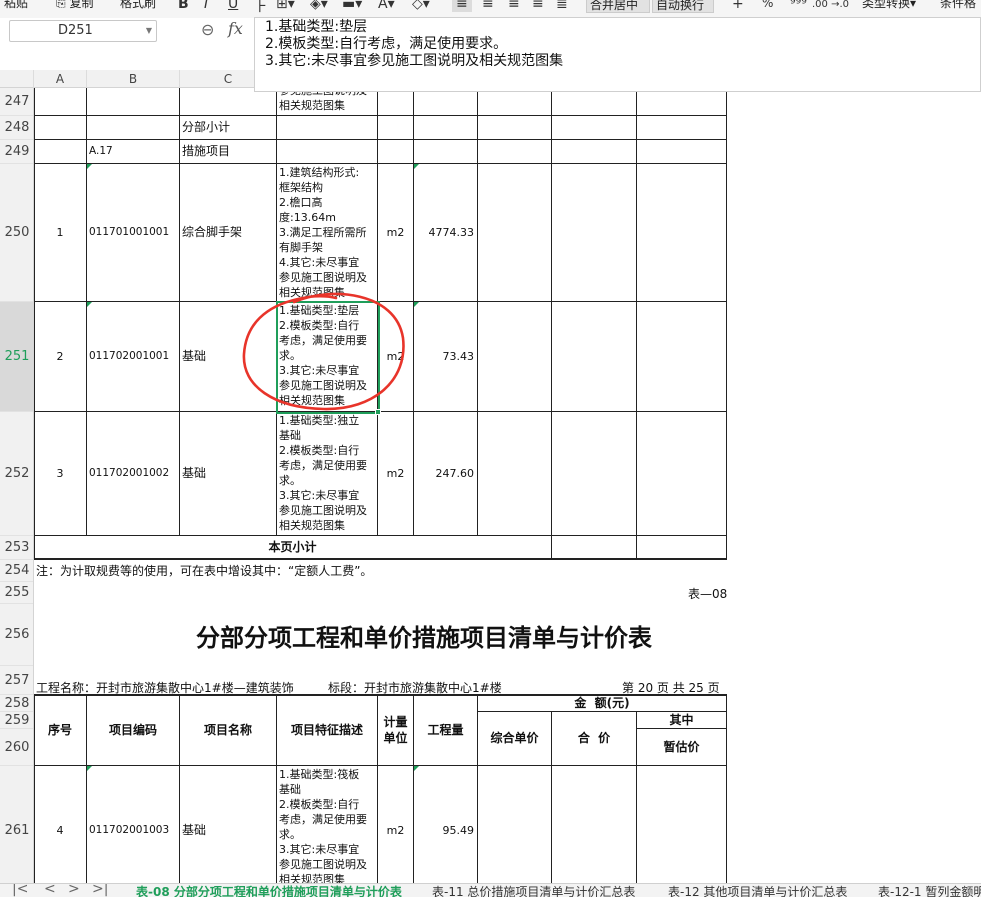 This screenshot has height=897, width=981. I want to click on row-header: 259, so click(16, 720).